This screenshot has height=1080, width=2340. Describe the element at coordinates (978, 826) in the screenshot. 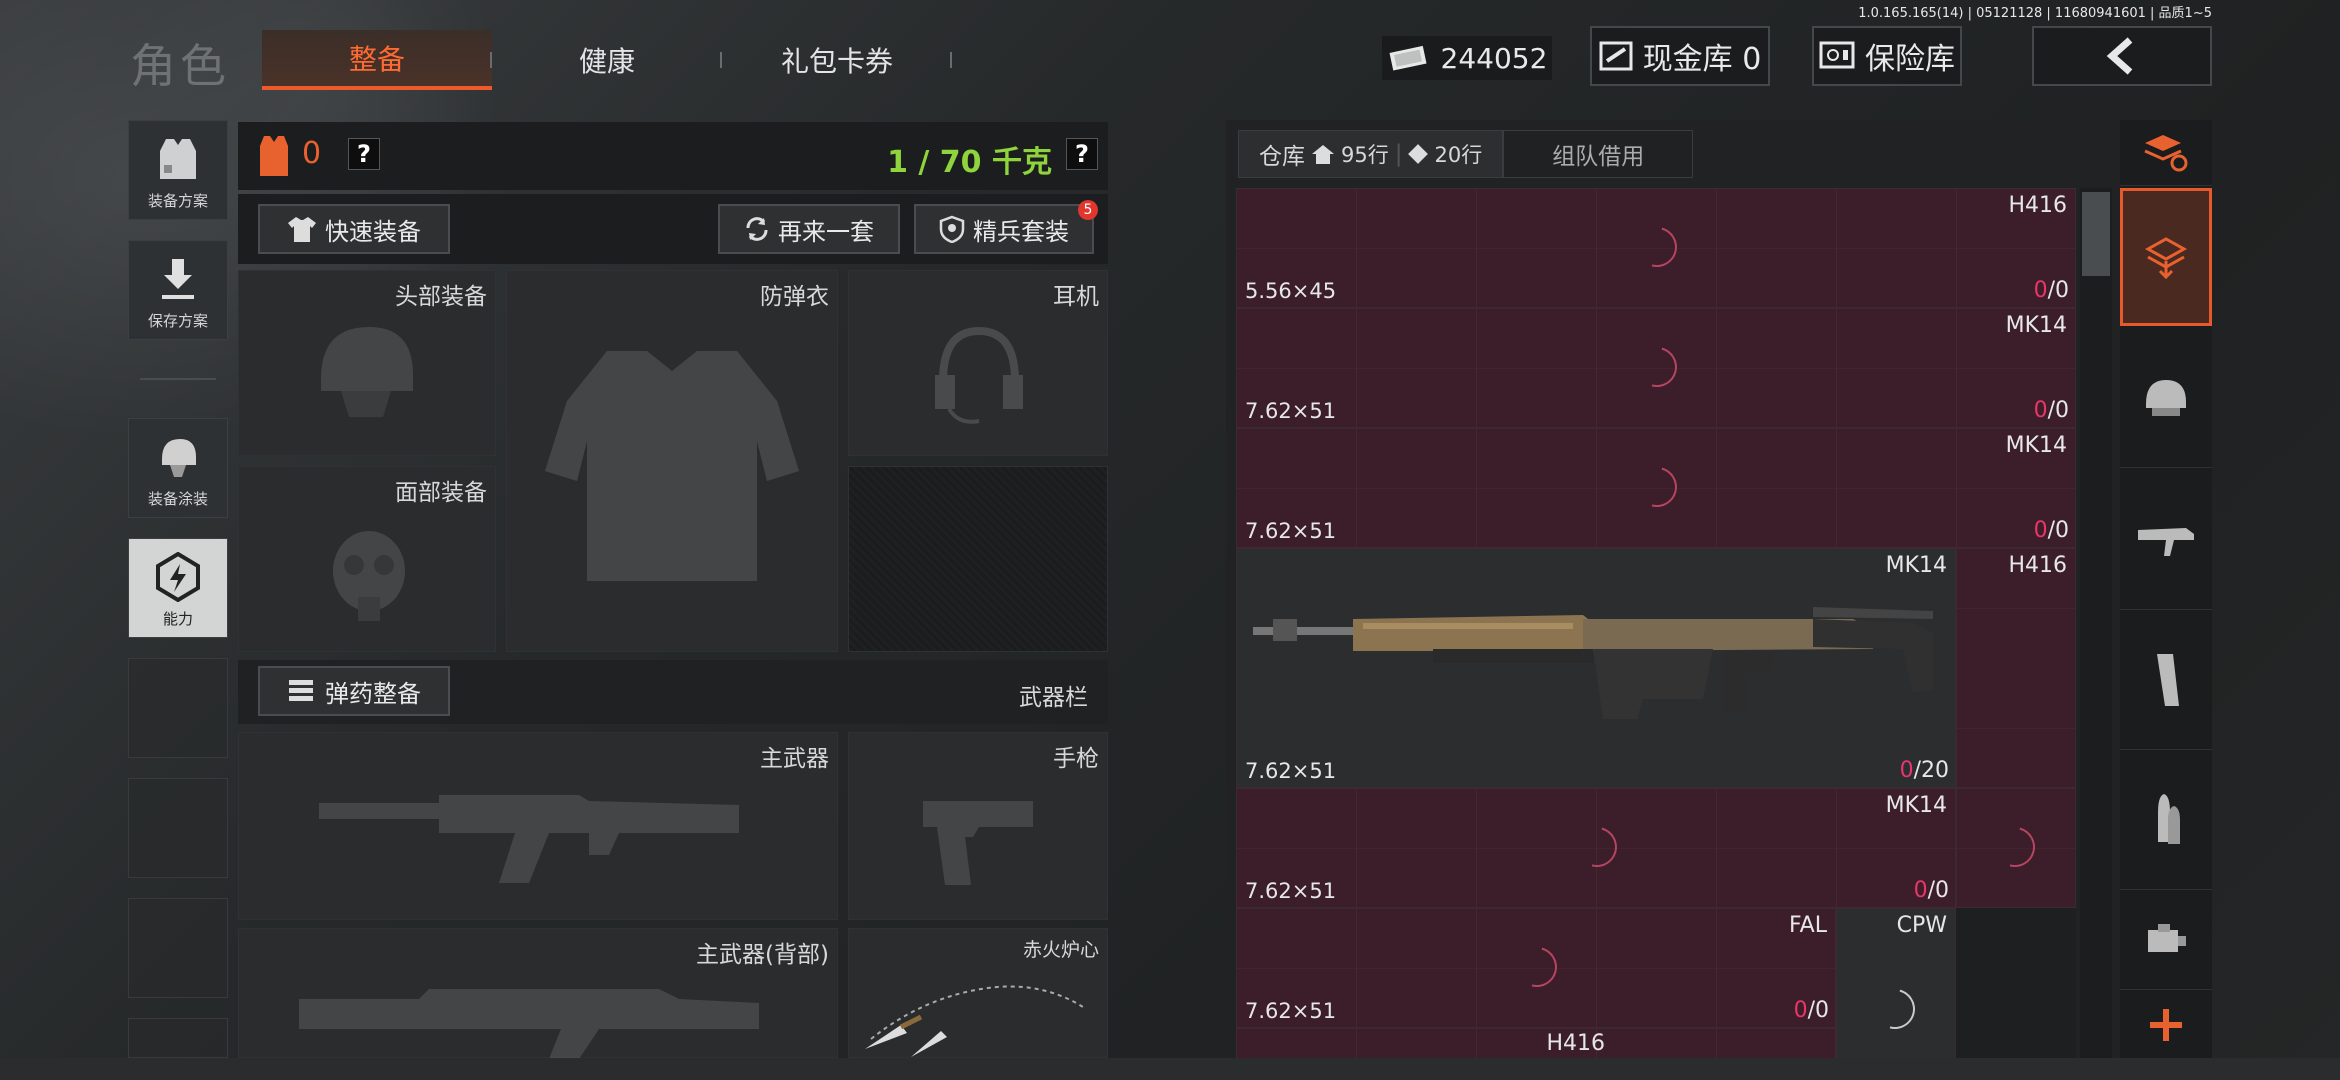

I see `pistol-slot: 手枪` at that location.